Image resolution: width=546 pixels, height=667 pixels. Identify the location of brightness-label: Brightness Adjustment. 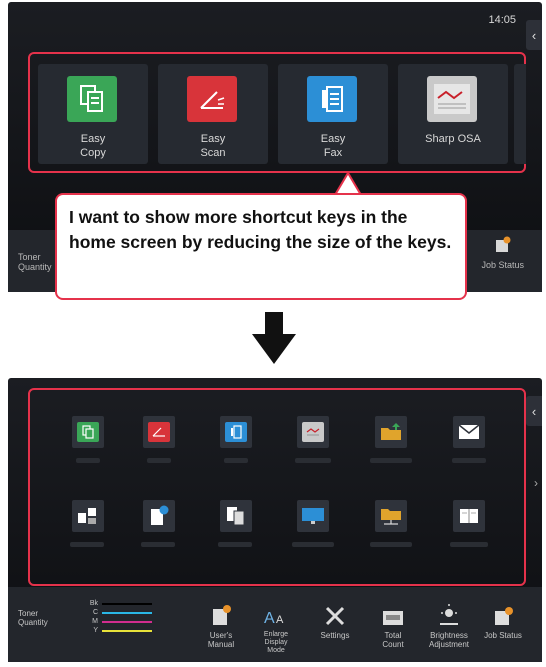
(449, 640).